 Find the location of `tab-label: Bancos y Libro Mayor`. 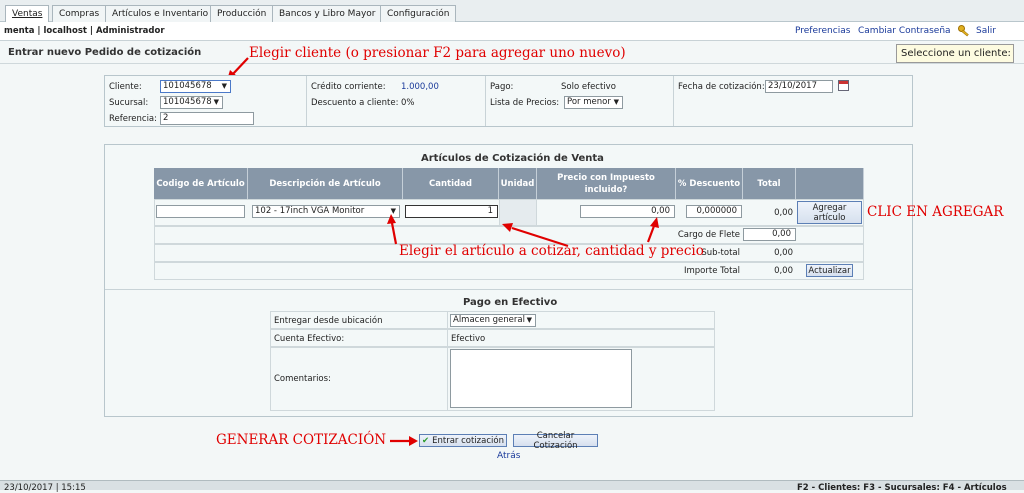

tab-label: Bancos y Libro Mayor is located at coordinates (327, 14).